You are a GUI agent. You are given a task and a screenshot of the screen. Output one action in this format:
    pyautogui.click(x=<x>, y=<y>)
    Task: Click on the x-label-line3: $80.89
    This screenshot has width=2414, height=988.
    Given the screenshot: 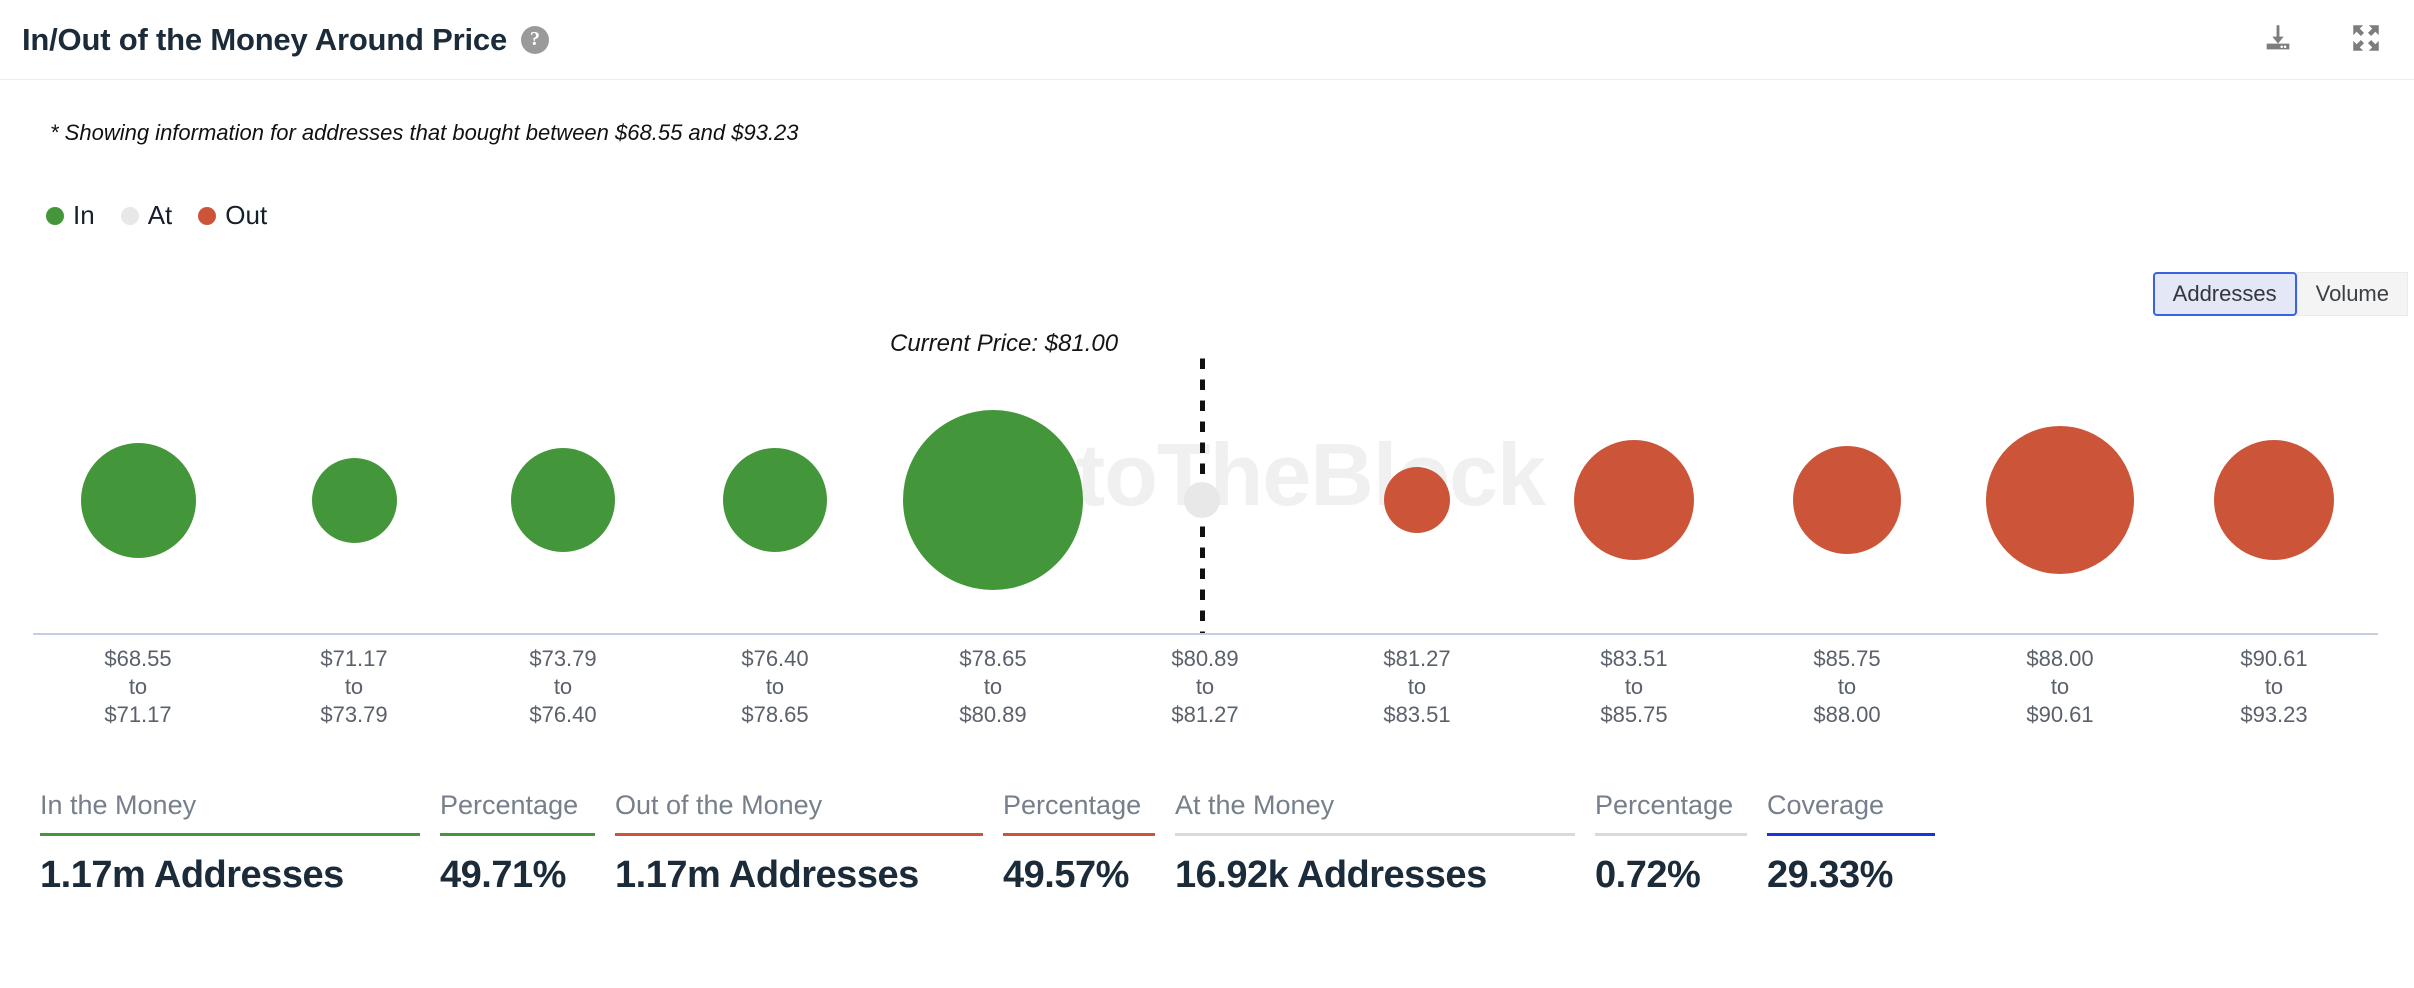 What is the action you would take?
    pyautogui.click(x=993, y=714)
    